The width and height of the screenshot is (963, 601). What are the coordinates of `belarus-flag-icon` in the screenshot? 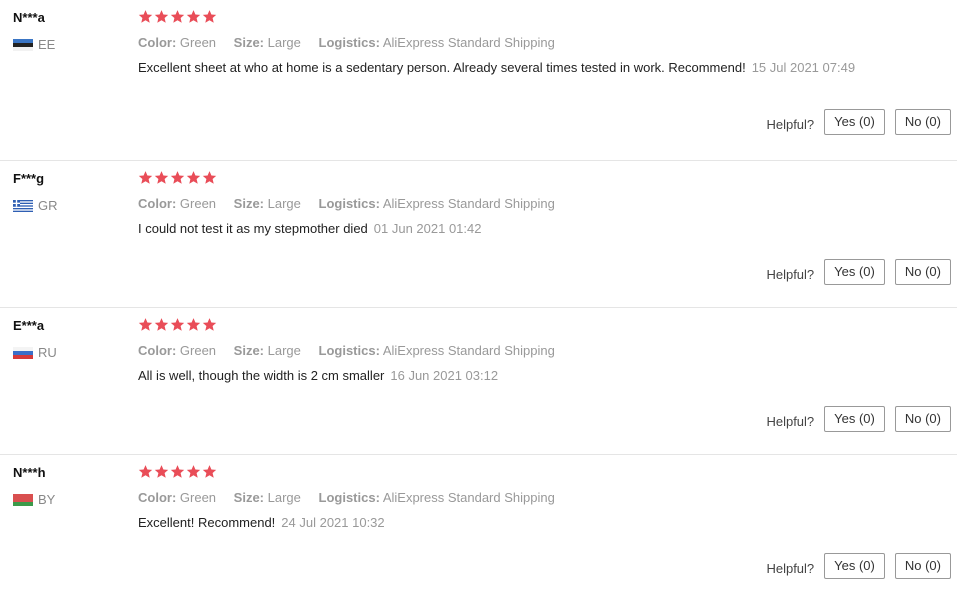 It's located at (23, 499).